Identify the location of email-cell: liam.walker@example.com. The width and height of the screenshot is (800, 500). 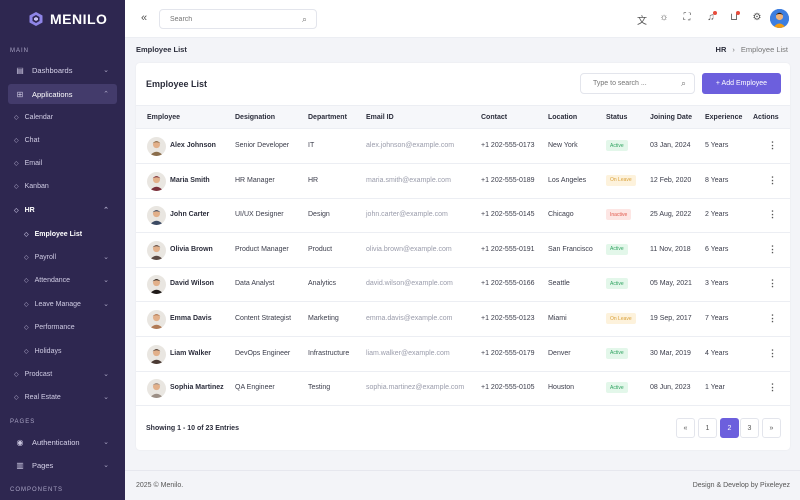
(408, 353).